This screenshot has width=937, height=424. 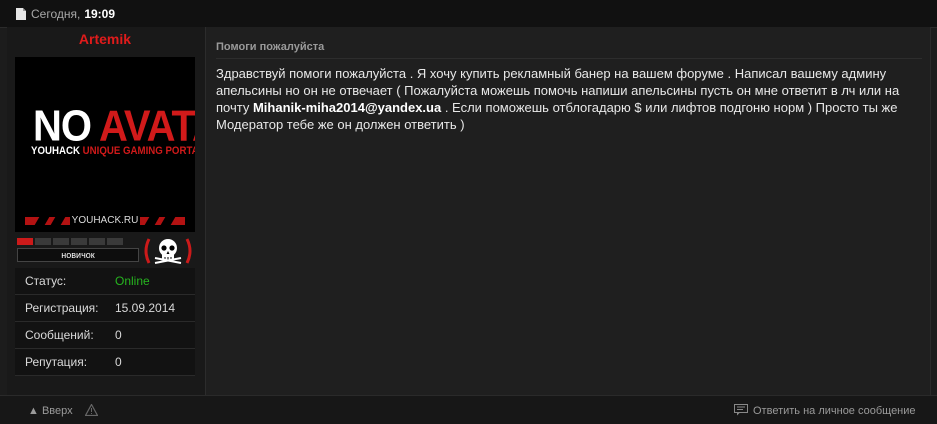 I want to click on stat-messages: Сообщений: 0, so click(x=105, y=335).